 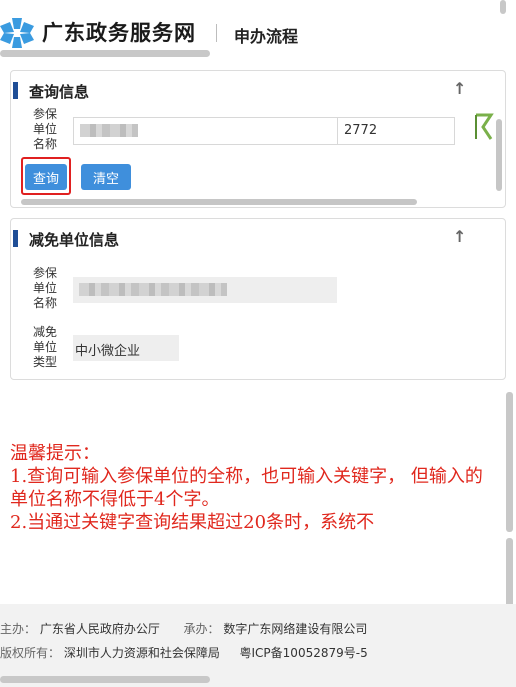 I want to click on relief-panel-header: 减免单位信息 ↑, so click(x=258, y=238).